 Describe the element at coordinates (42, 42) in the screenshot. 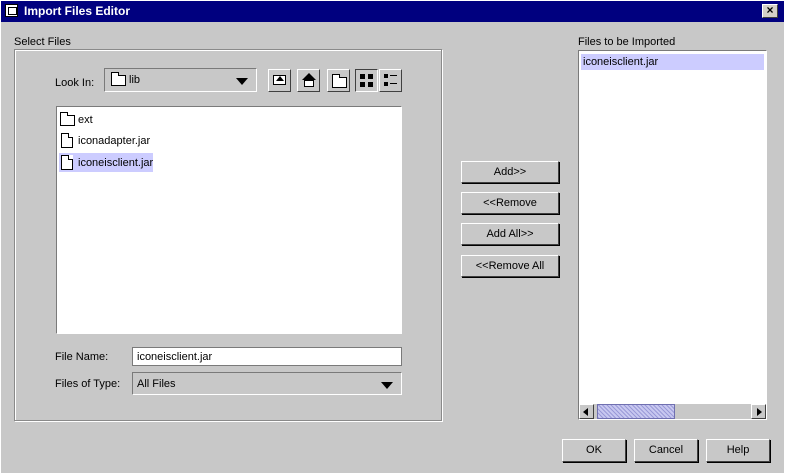

I see `select-files-label: Select Files` at that location.